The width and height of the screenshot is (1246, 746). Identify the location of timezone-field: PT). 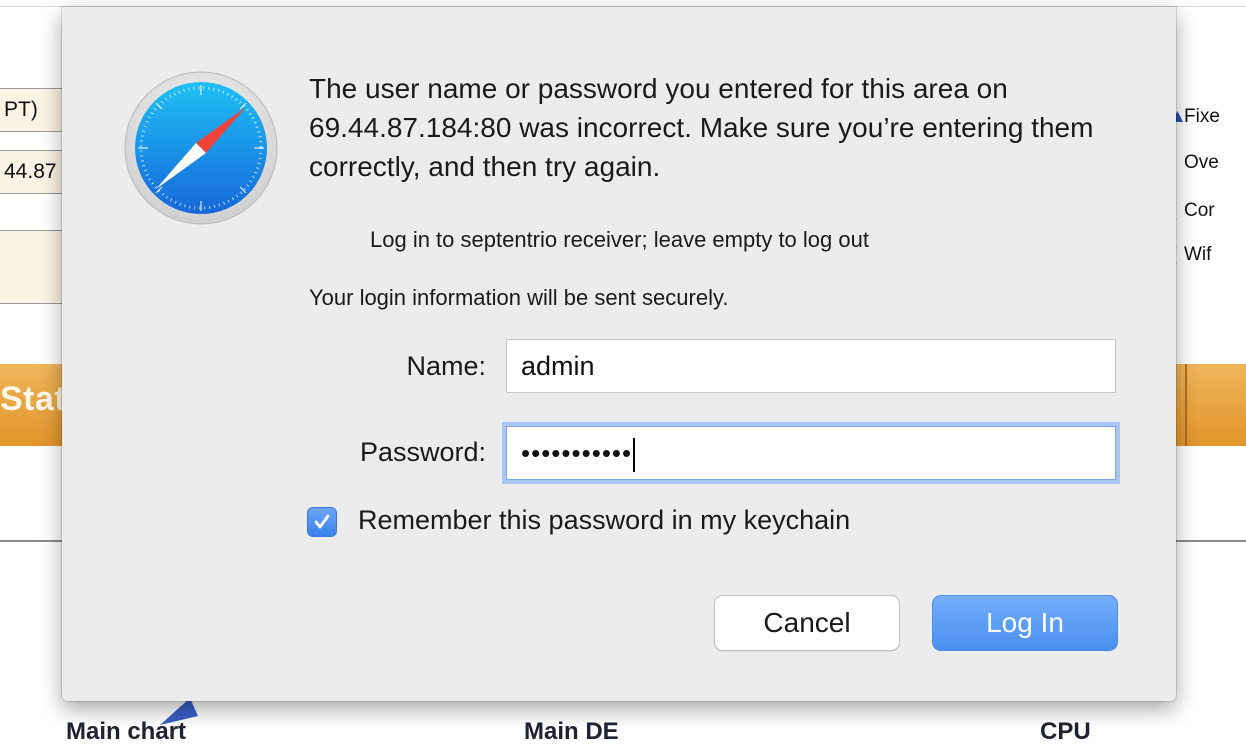
(35, 110).